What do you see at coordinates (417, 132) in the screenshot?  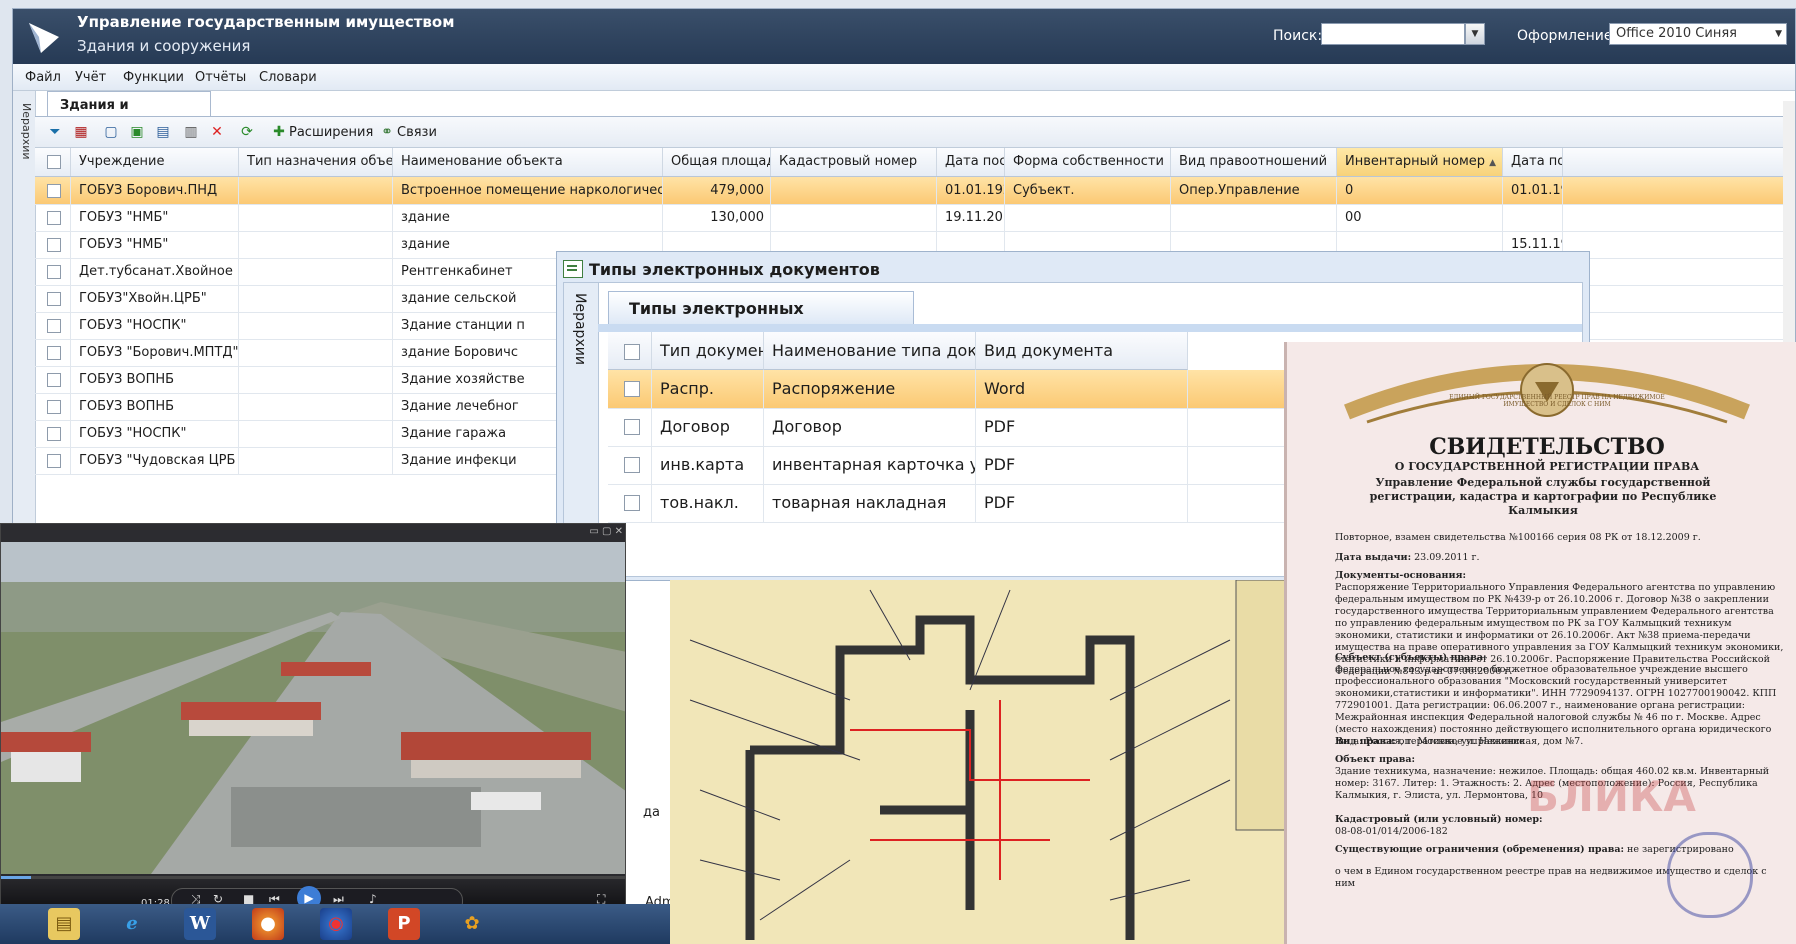 I see `links-button: Связи` at bounding box center [417, 132].